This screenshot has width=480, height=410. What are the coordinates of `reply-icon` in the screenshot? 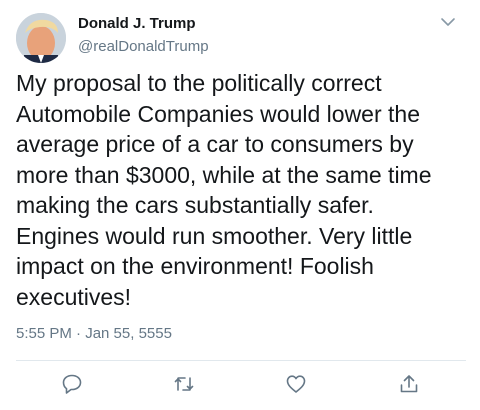 It's located at (72, 384).